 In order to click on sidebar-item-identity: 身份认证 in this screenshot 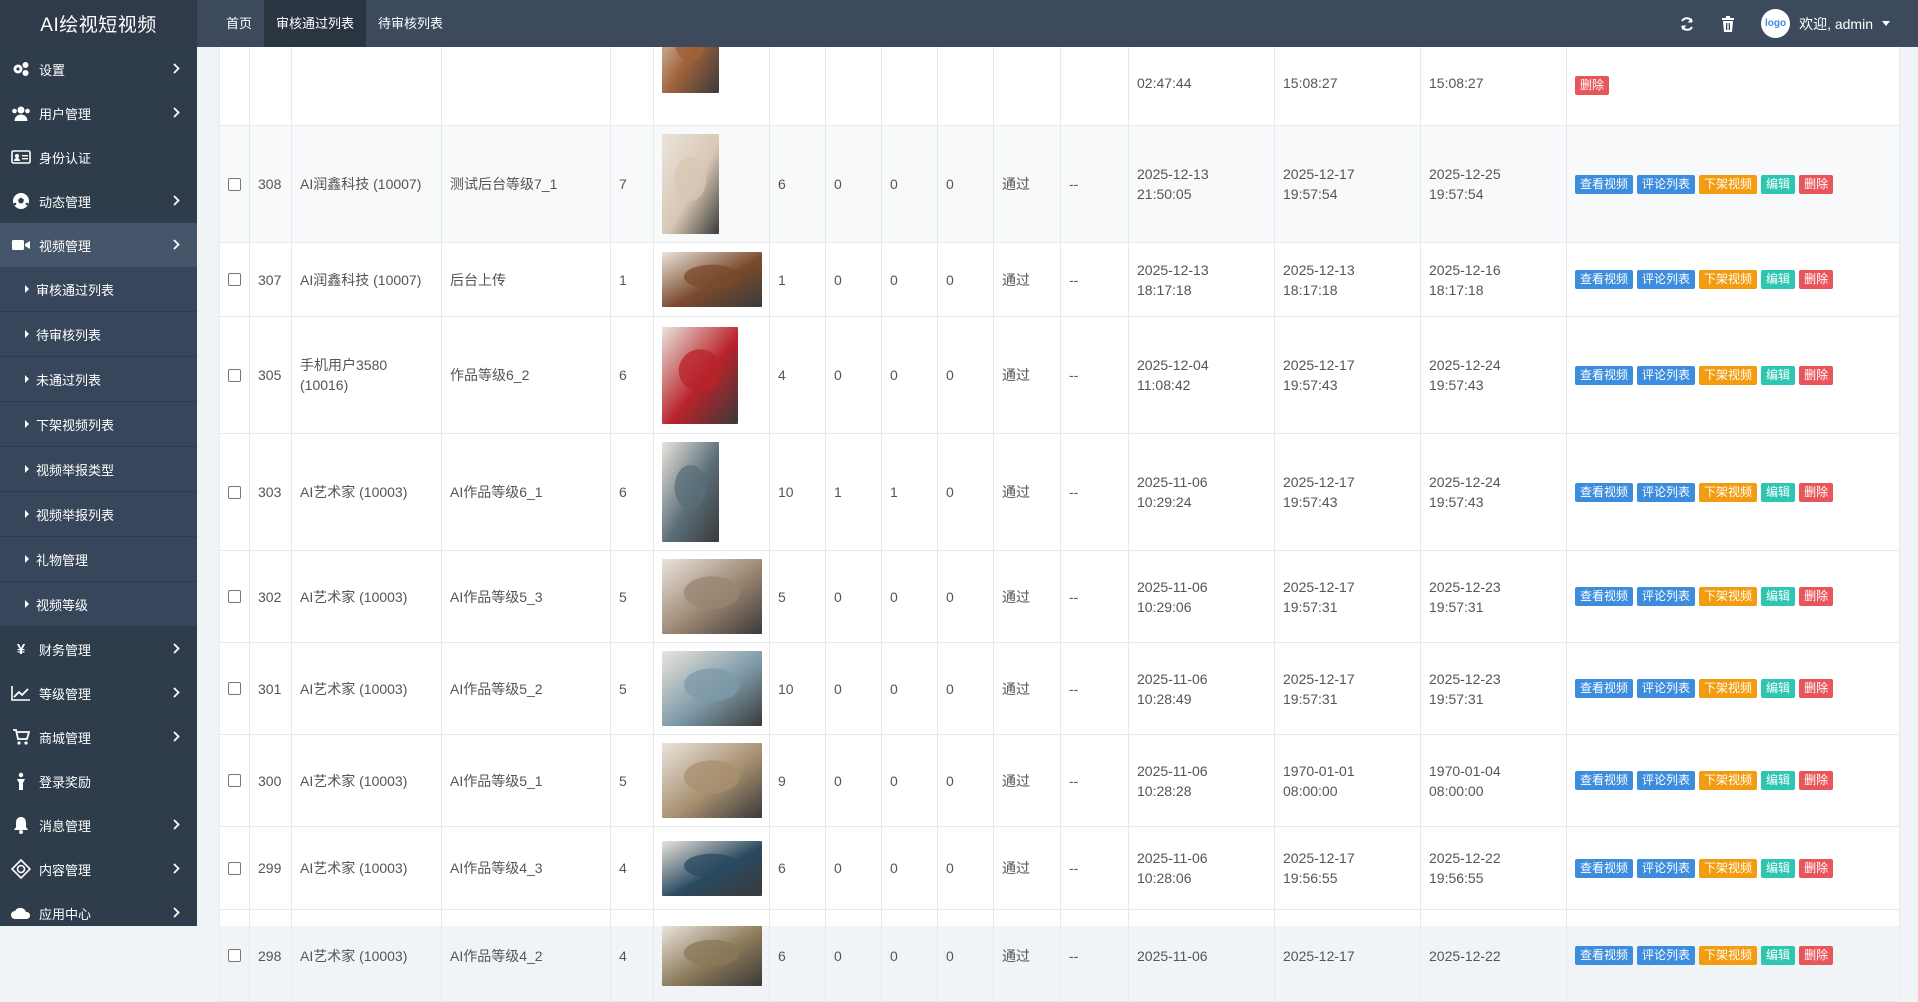, I will do `click(98, 157)`.